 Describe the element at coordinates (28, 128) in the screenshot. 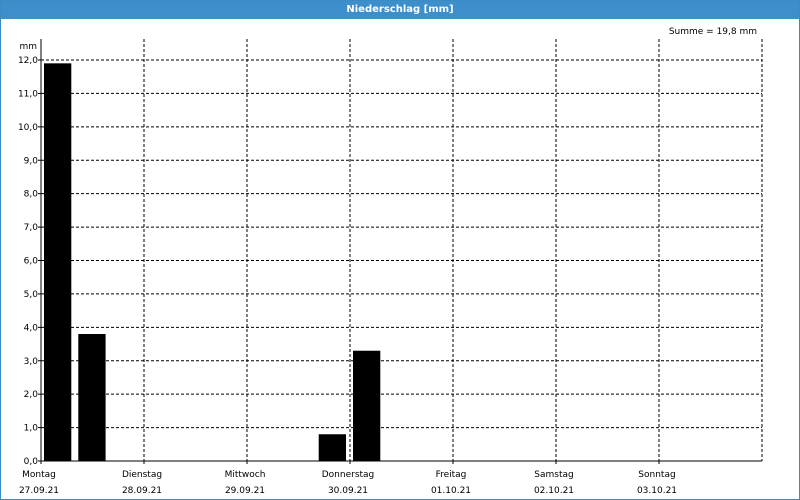

I see `y-tick-label: 10,0` at that location.